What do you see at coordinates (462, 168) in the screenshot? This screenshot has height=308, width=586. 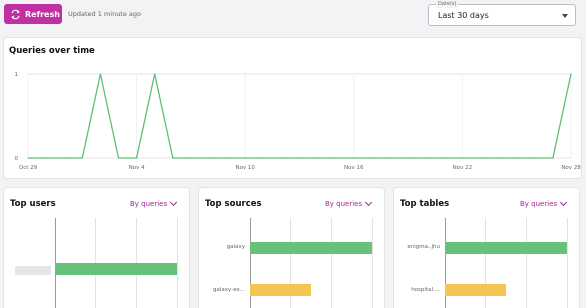 I see `x-tick-label: Nov 22` at bounding box center [462, 168].